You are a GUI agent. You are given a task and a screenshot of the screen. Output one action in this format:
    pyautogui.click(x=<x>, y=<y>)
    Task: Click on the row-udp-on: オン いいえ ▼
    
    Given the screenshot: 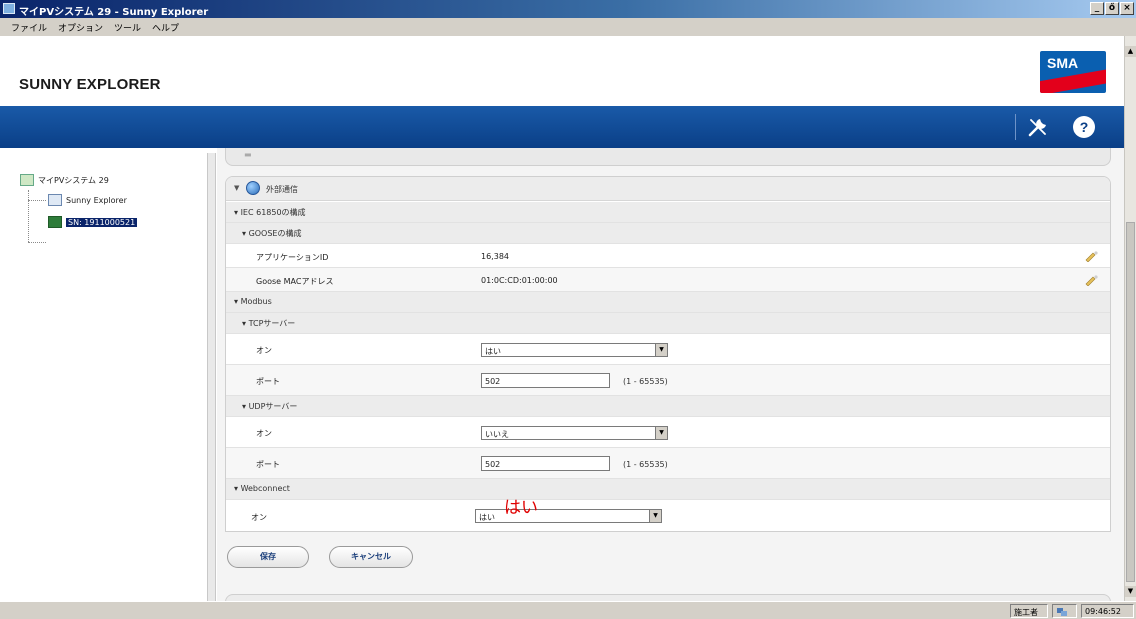 What is the action you would take?
    pyautogui.click(x=668, y=432)
    